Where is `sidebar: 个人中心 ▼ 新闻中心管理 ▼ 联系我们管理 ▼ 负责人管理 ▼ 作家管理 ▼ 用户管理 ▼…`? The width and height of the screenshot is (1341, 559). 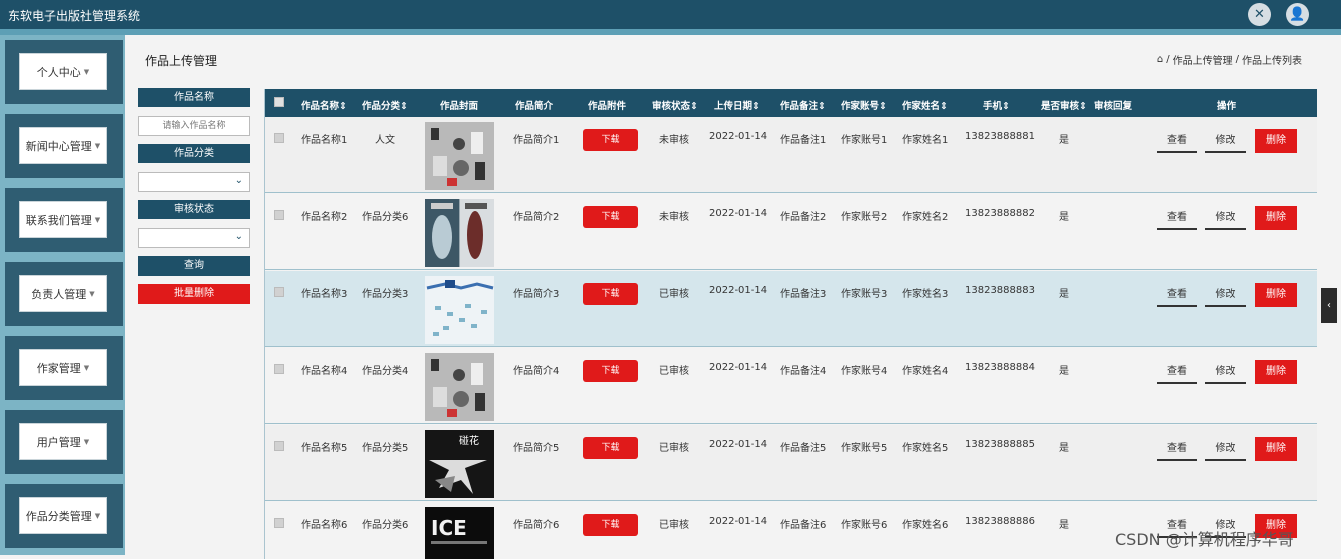 sidebar: 个人中心 ▼ 新闻中心管理 ▼ 联系我们管理 ▼ 负责人管理 ▼ 作家管理 ▼ 用户管理 ▼… is located at coordinates (62, 295).